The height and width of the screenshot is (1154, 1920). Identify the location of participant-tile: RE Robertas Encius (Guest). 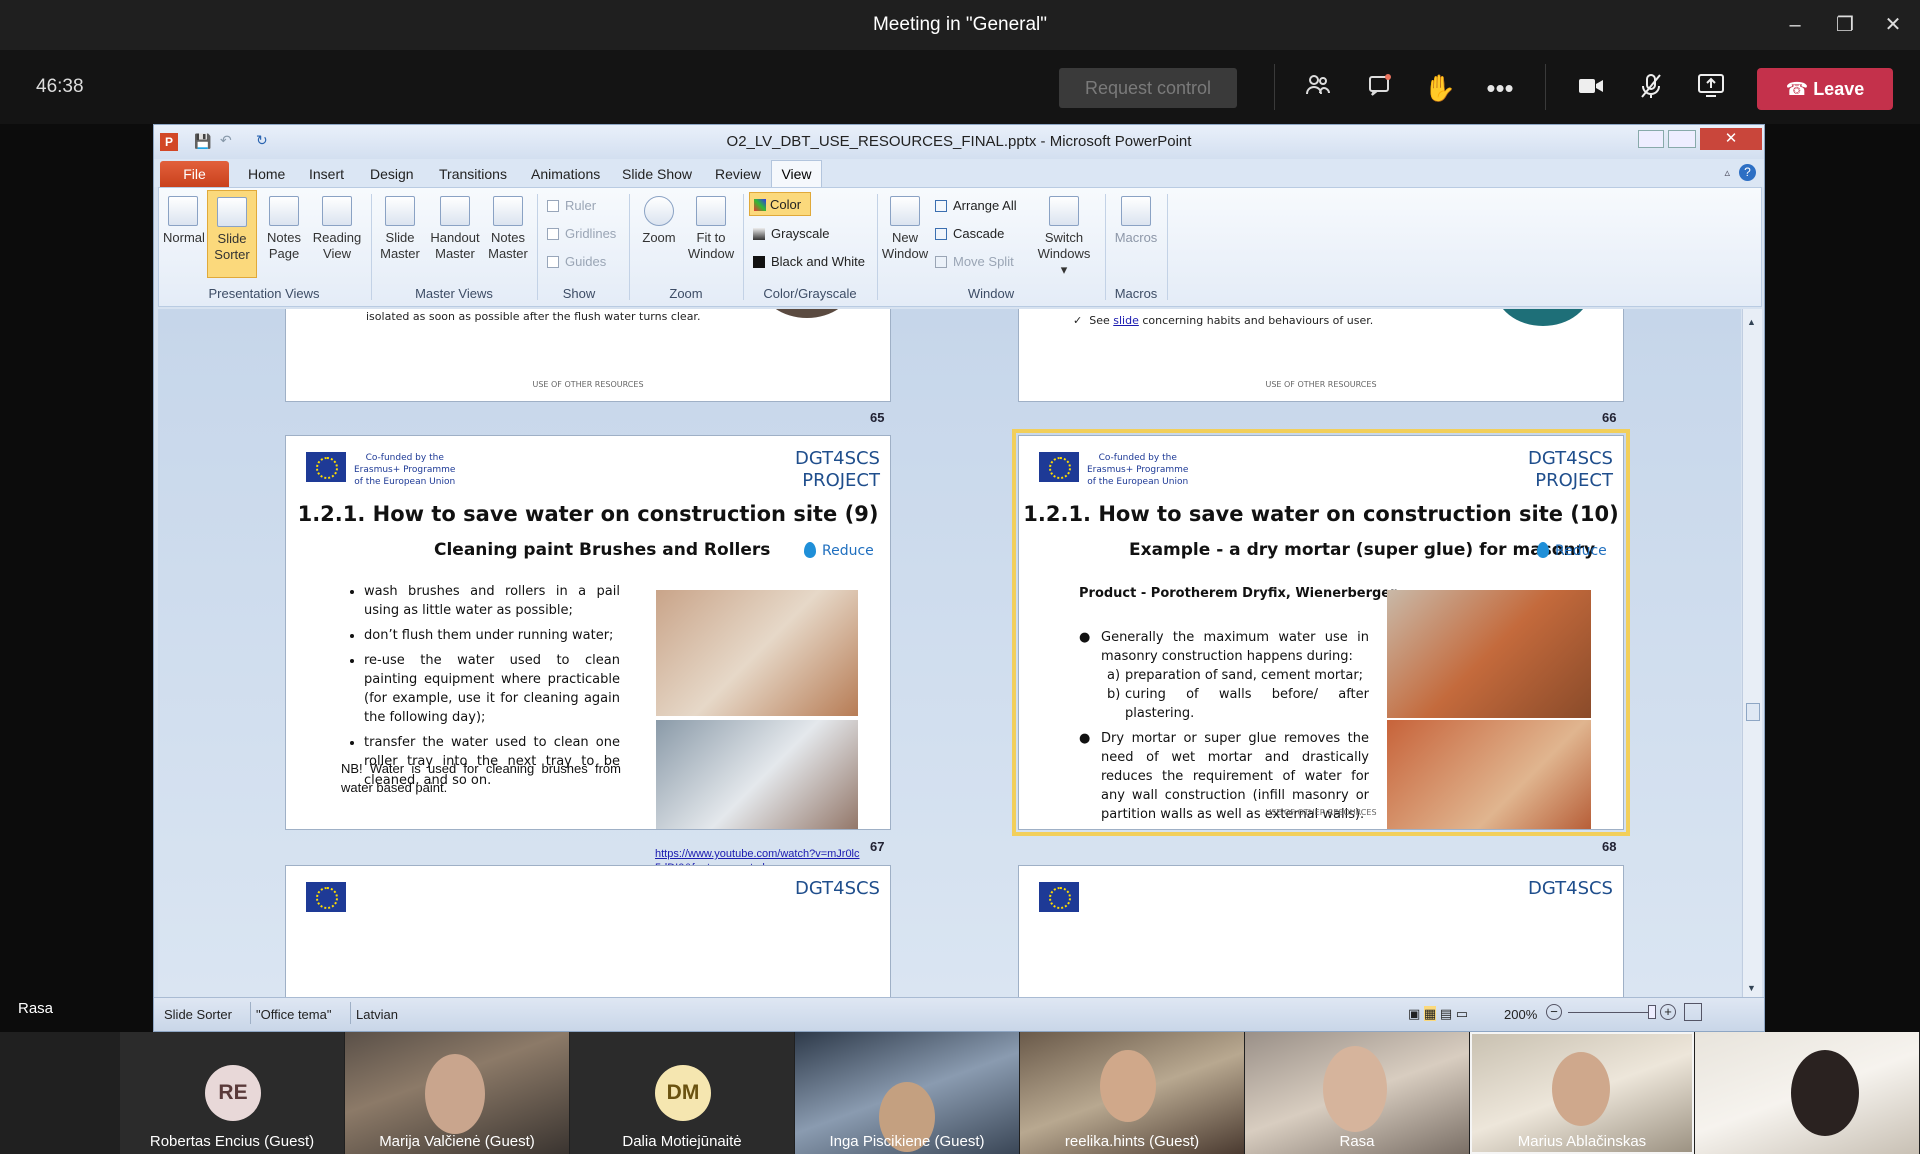
(232, 1093).